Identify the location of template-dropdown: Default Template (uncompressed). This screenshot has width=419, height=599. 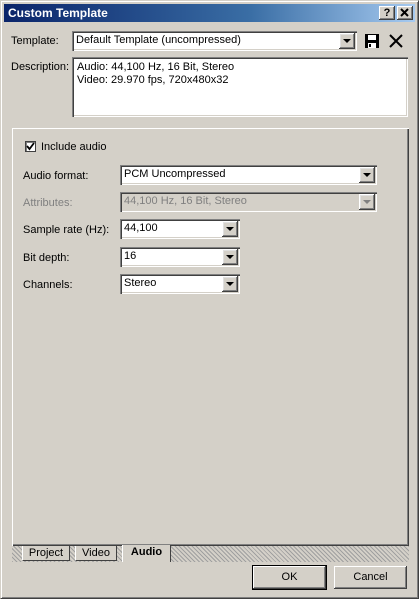
(214, 41).